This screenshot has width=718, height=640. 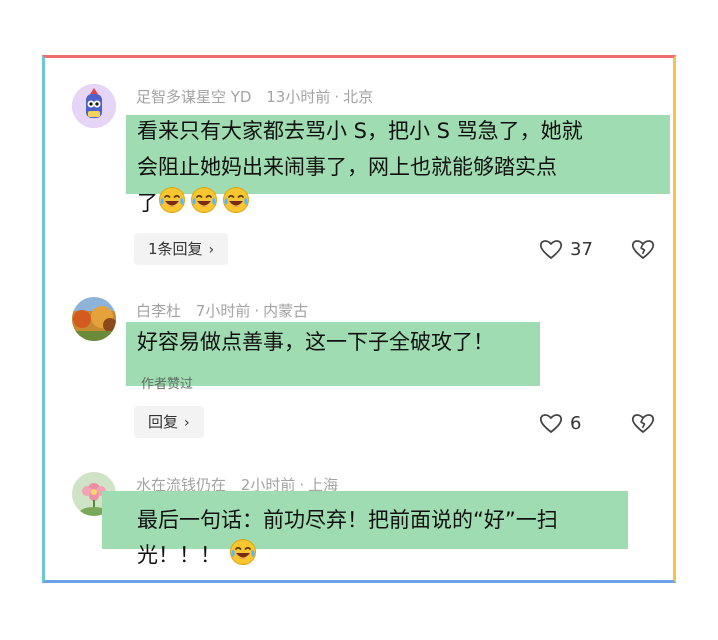 I want to click on reply-button: 回复 ›, so click(x=169, y=422).